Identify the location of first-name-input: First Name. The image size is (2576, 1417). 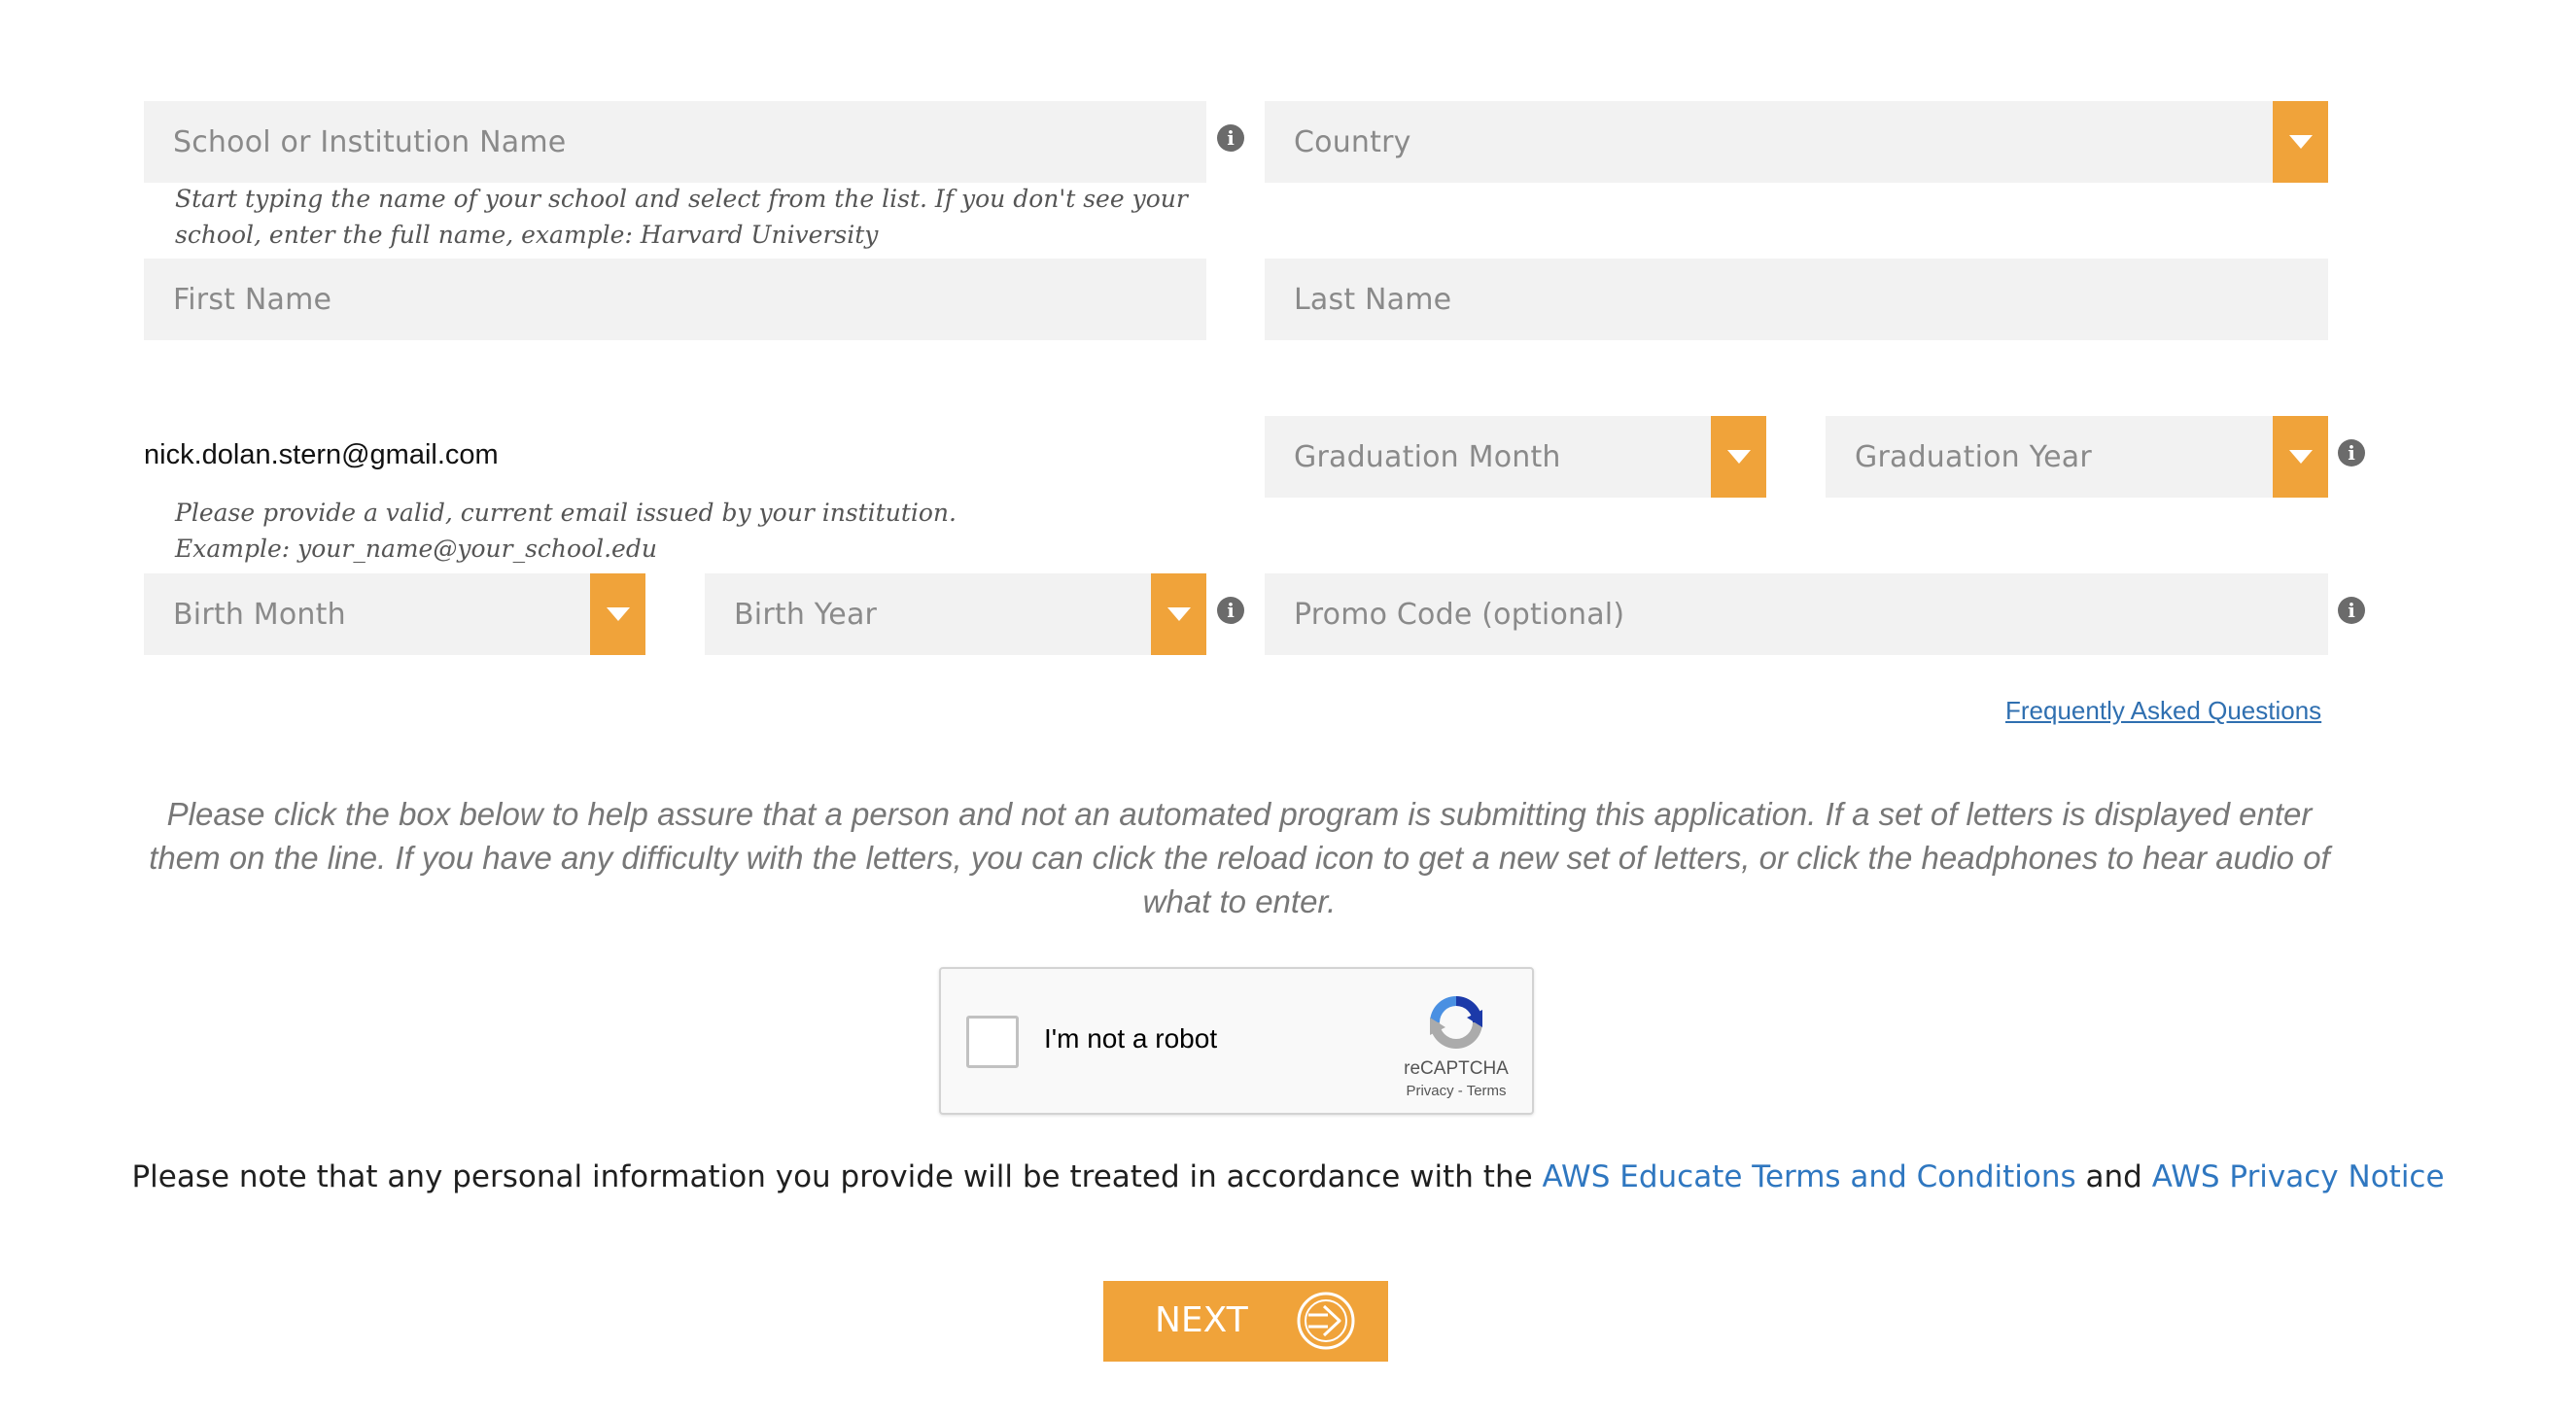
(675, 299).